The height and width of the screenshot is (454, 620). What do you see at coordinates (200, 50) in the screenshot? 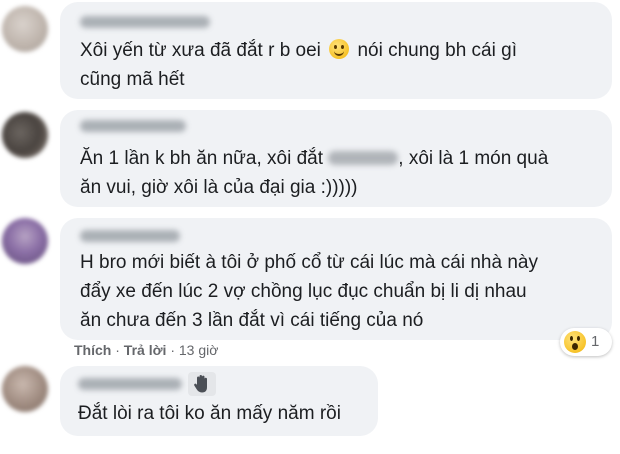
I see `comment-text-part: Xôi yến từ xưa đã đắt r b oei` at bounding box center [200, 50].